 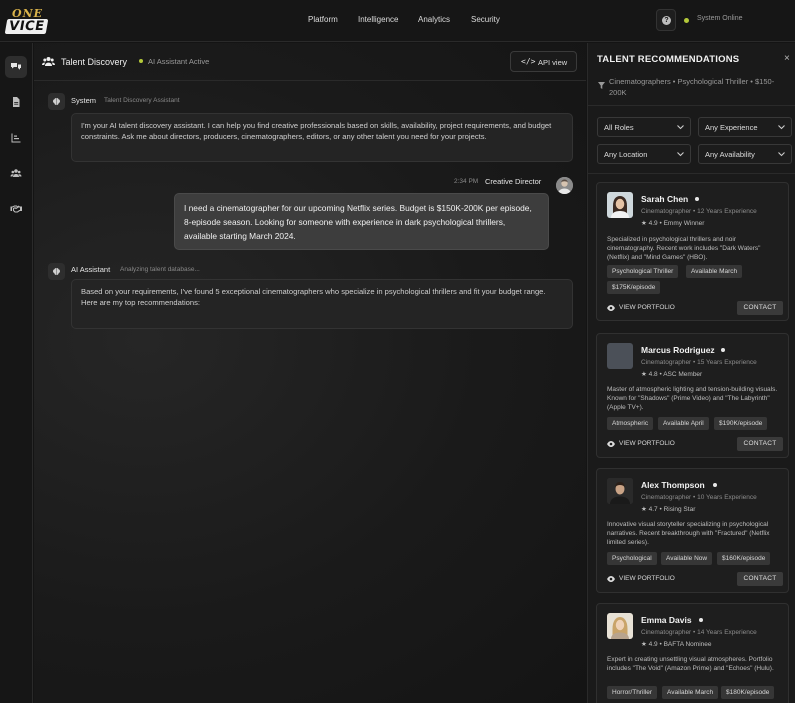 I want to click on system-avatar, so click(x=56, y=101).